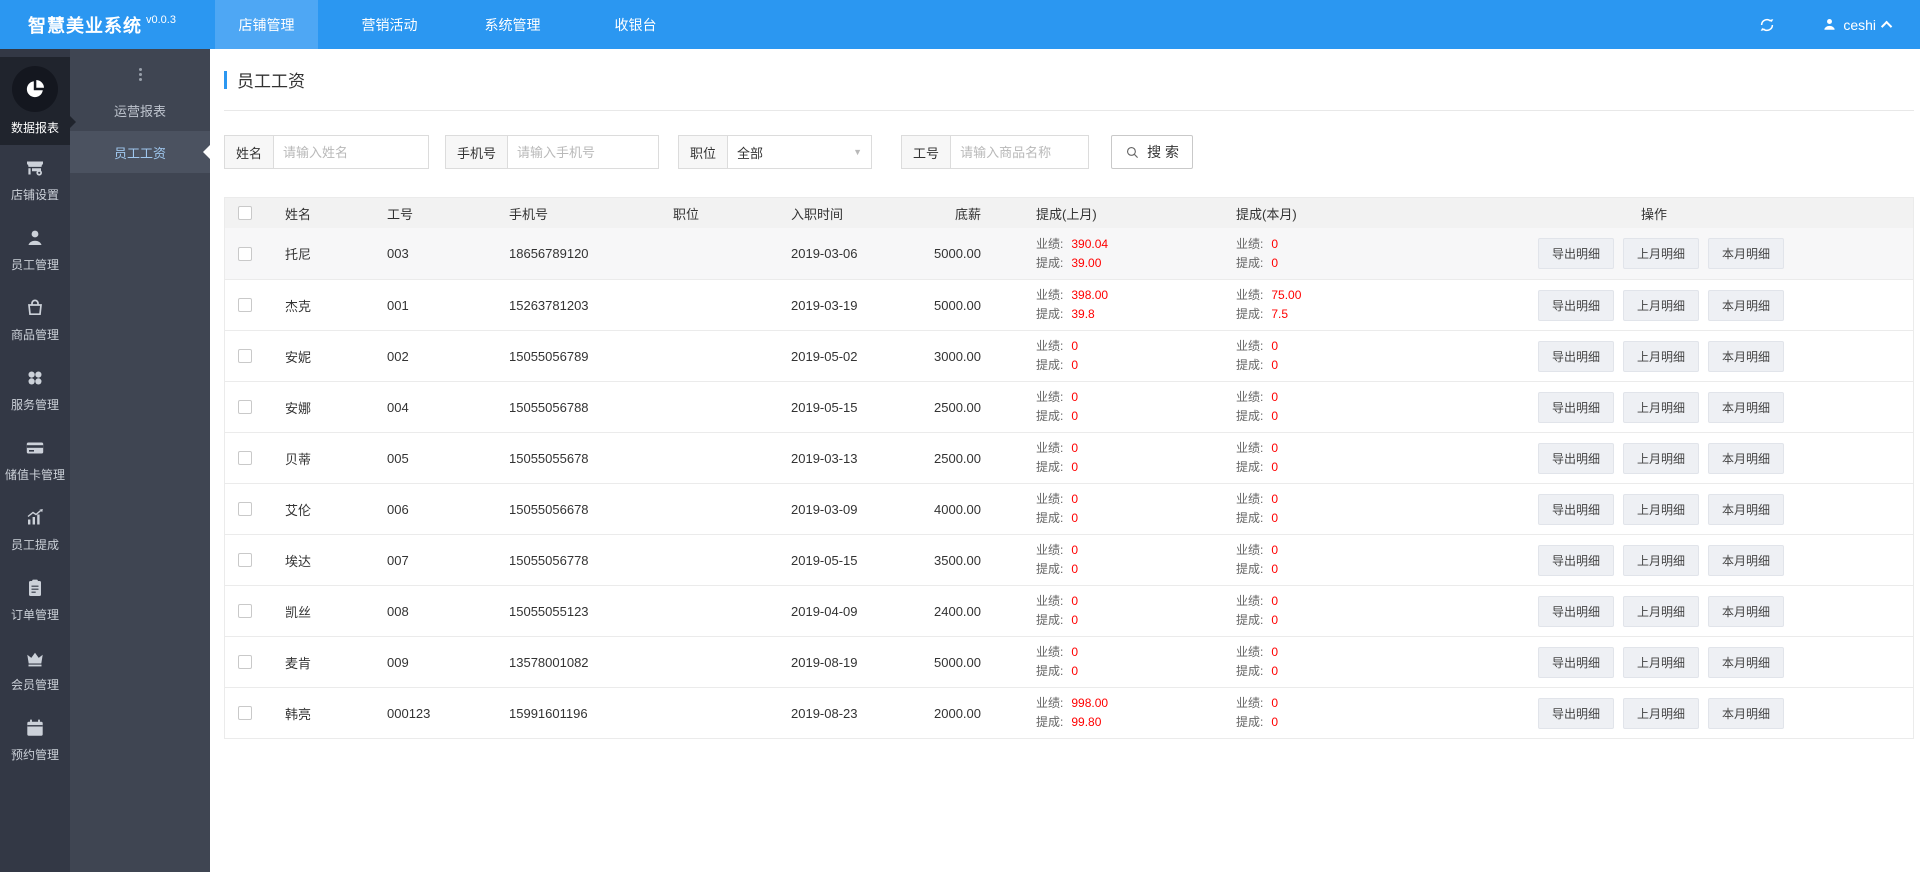 The image size is (1920, 872). Describe the element at coordinates (1767, 25) in the screenshot. I see `refresh-icon` at that location.